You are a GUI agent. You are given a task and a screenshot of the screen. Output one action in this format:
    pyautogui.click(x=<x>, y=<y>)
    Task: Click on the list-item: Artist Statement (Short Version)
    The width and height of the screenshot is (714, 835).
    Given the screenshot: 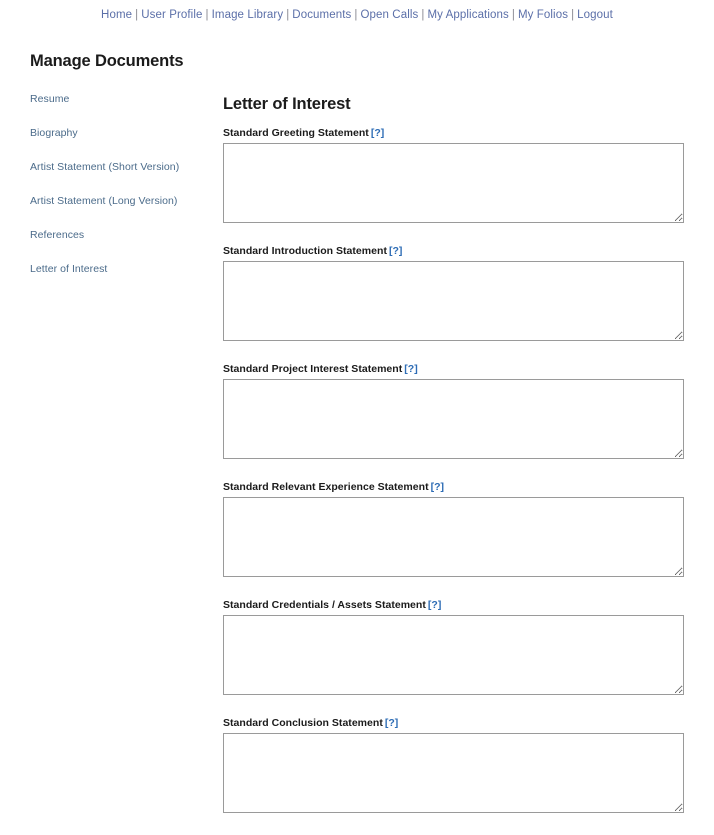 What is the action you would take?
    pyautogui.click(x=120, y=166)
    